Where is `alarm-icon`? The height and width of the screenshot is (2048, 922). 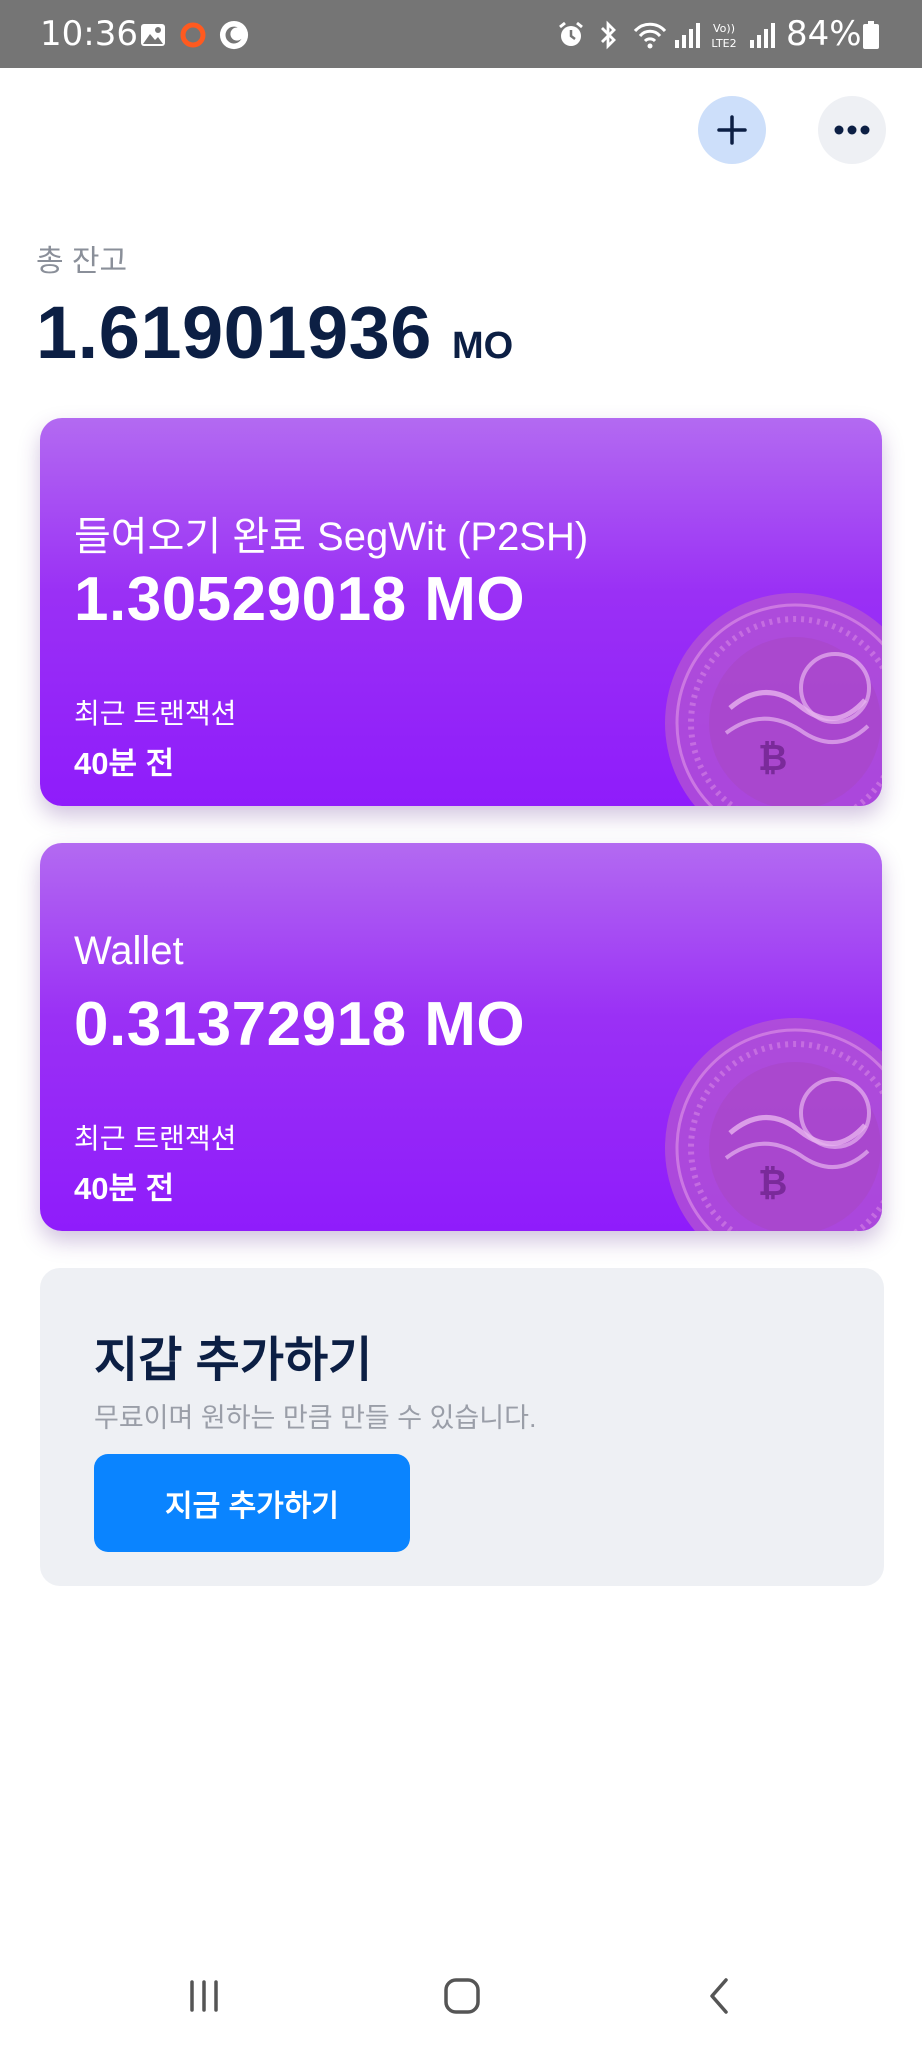 alarm-icon is located at coordinates (571, 33).